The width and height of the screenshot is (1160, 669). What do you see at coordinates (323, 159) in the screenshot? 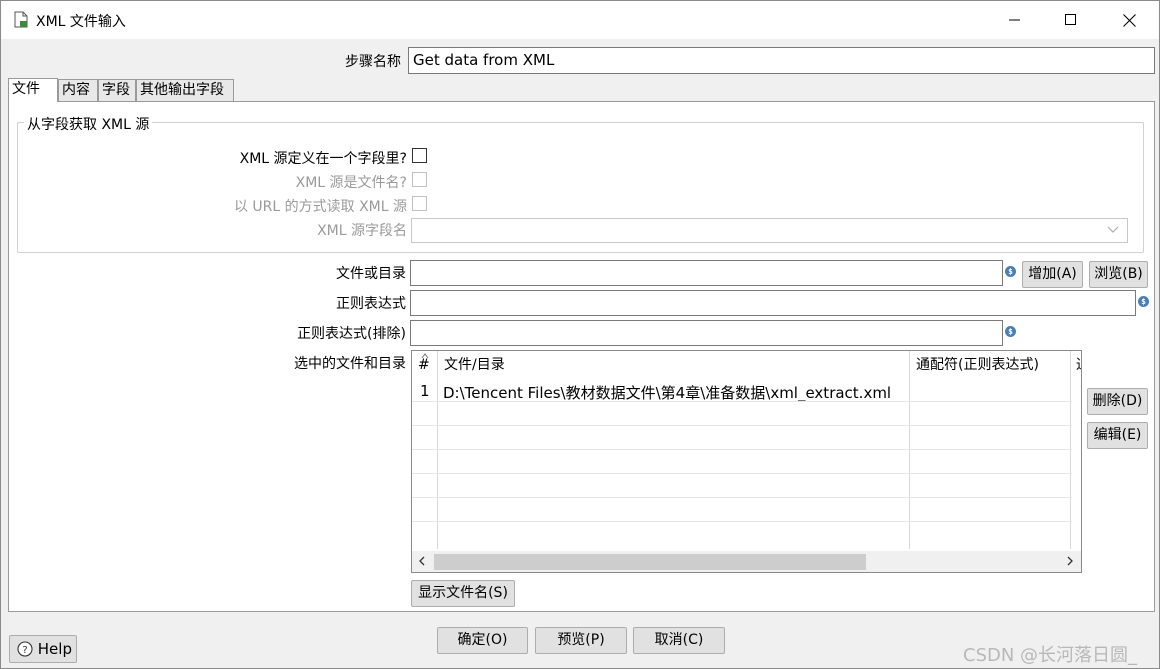
I see `xml-in-field-label: XML 源定义在一个字段里?` at bounding box center [323, 159].